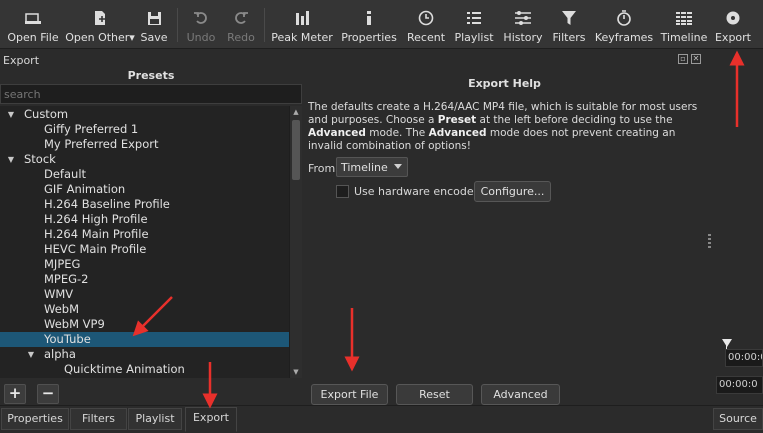 Image resolution: width=763 pixels, height=433 pixels. Describe the element at coordinates (241, 37) in the screenshot. I see `redo-label: Redo` at that location.